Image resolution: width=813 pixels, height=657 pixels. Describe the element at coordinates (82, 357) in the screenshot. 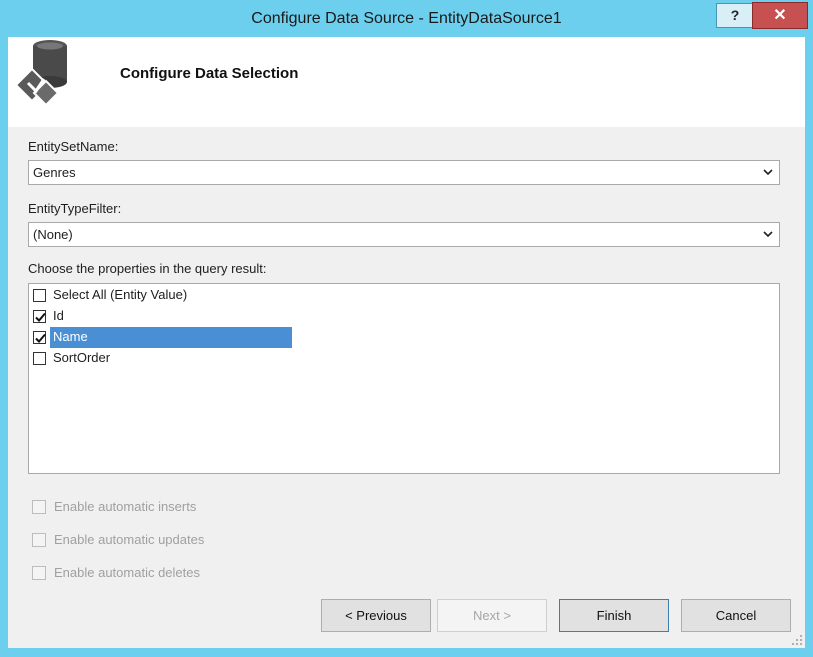

I see `property-label: SortOrder` at that location.